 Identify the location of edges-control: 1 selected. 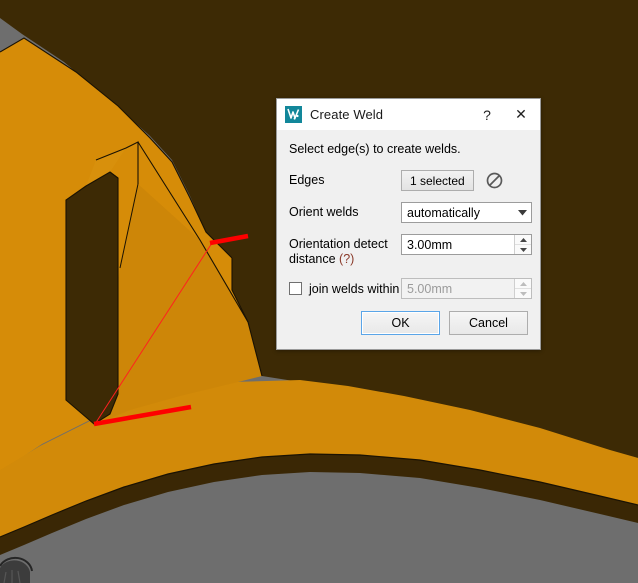
(464, 180).